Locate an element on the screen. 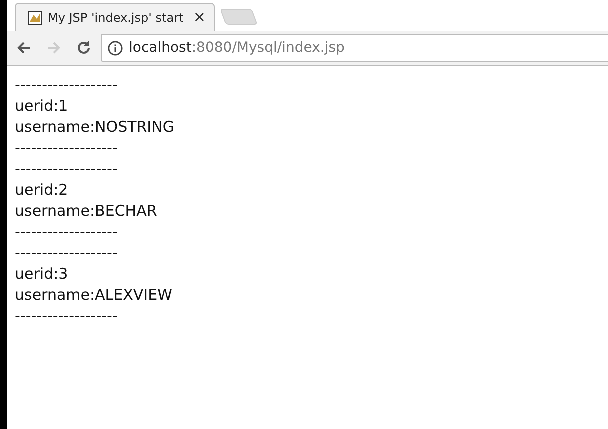 The image size is (608, 429). address-bar: localhost:8080/Mysql/index.jsp is located at coordinates (354, 48).